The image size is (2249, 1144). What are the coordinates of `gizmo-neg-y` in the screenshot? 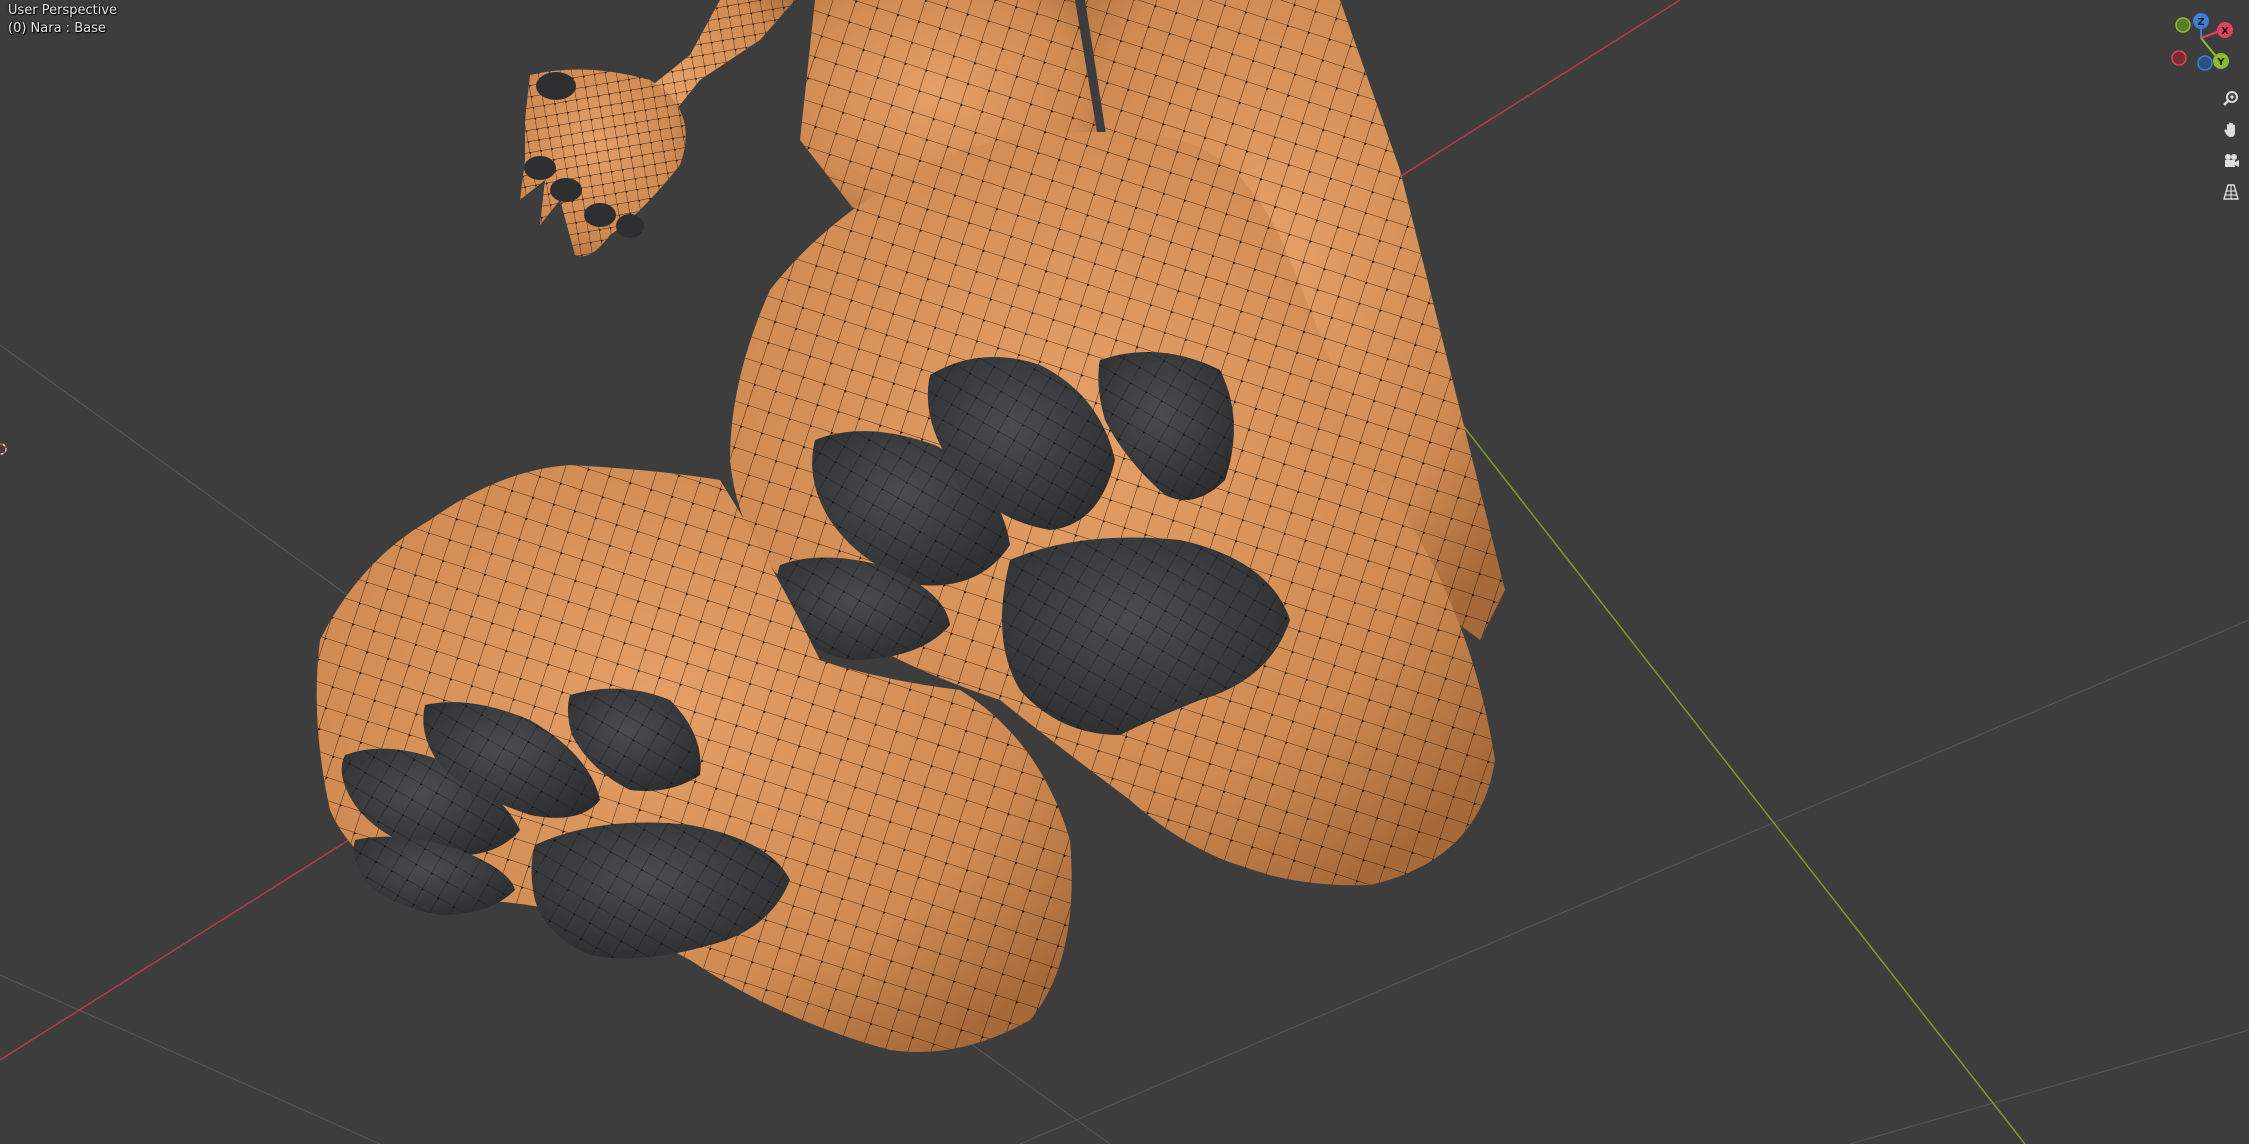 It's located at (2183, 25).